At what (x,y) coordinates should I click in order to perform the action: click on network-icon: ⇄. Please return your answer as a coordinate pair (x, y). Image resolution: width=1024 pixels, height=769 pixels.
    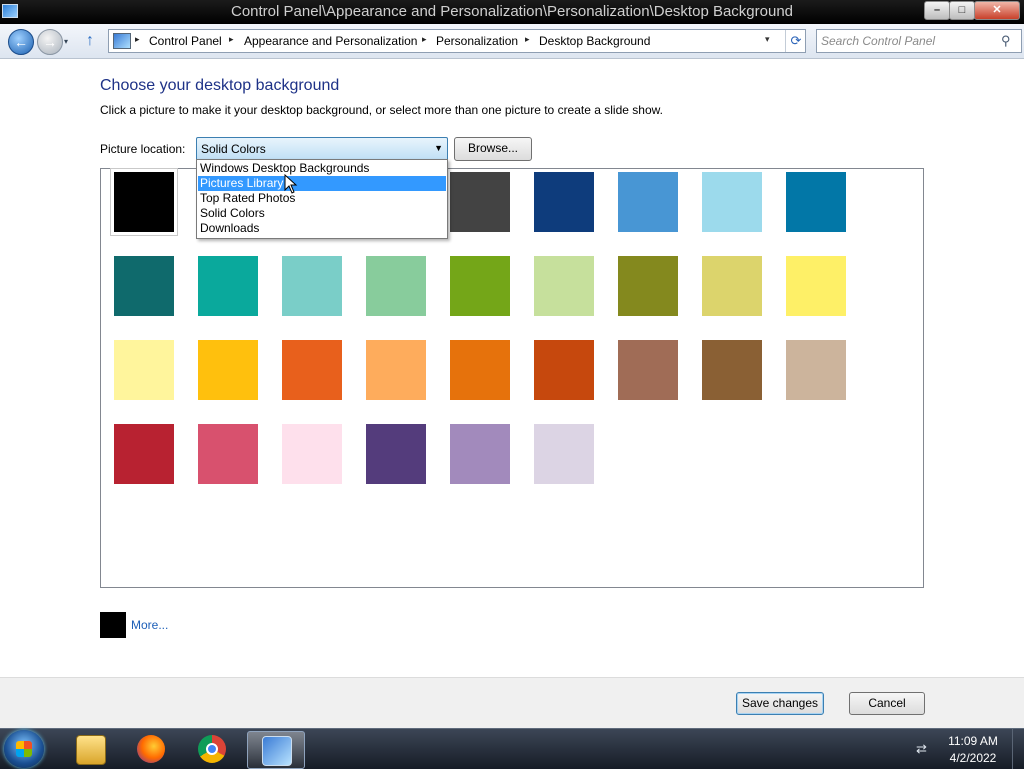
    Looking at the image, I should click on (921, 749).